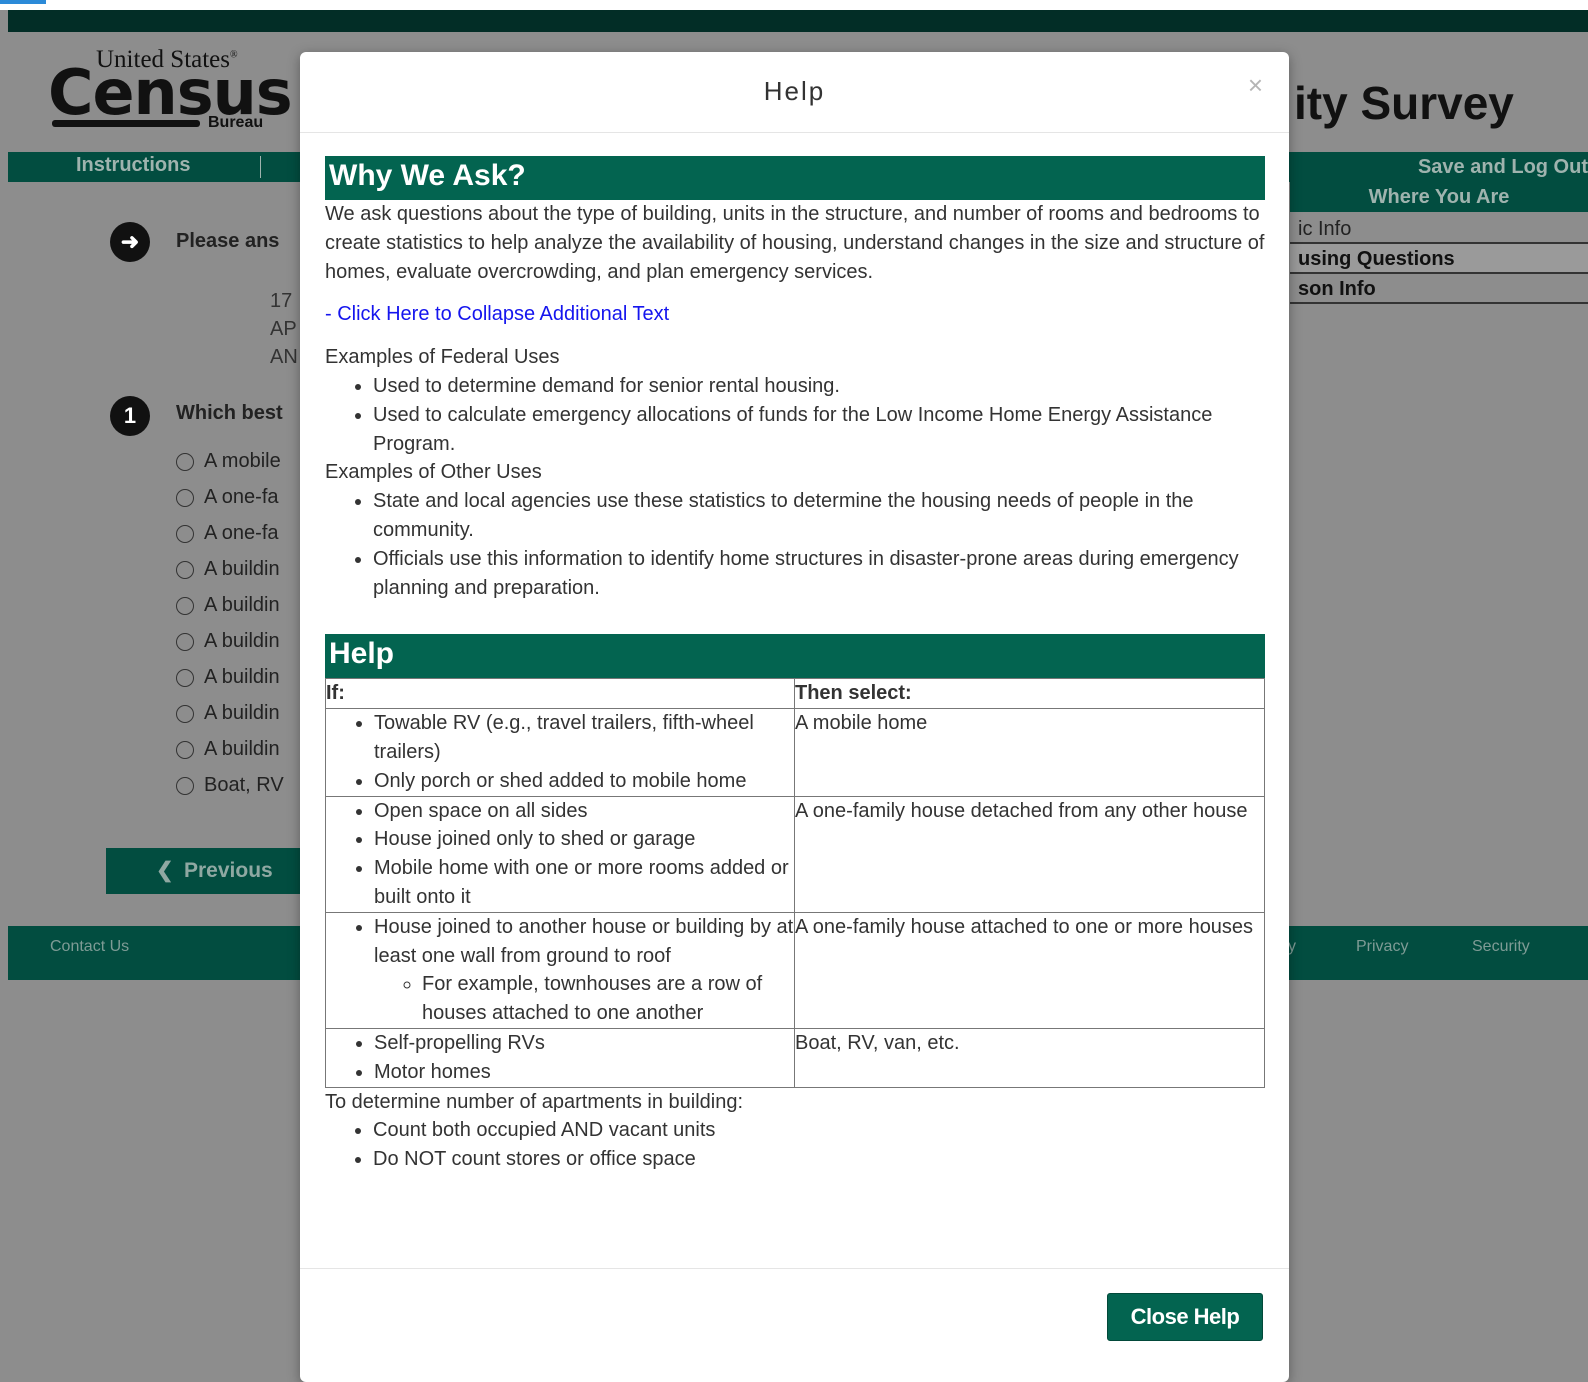 The height and width of the screenshot is (1382, 1588). I want to click on where-you-are-heading: Where You Are, so click(1439, 197).